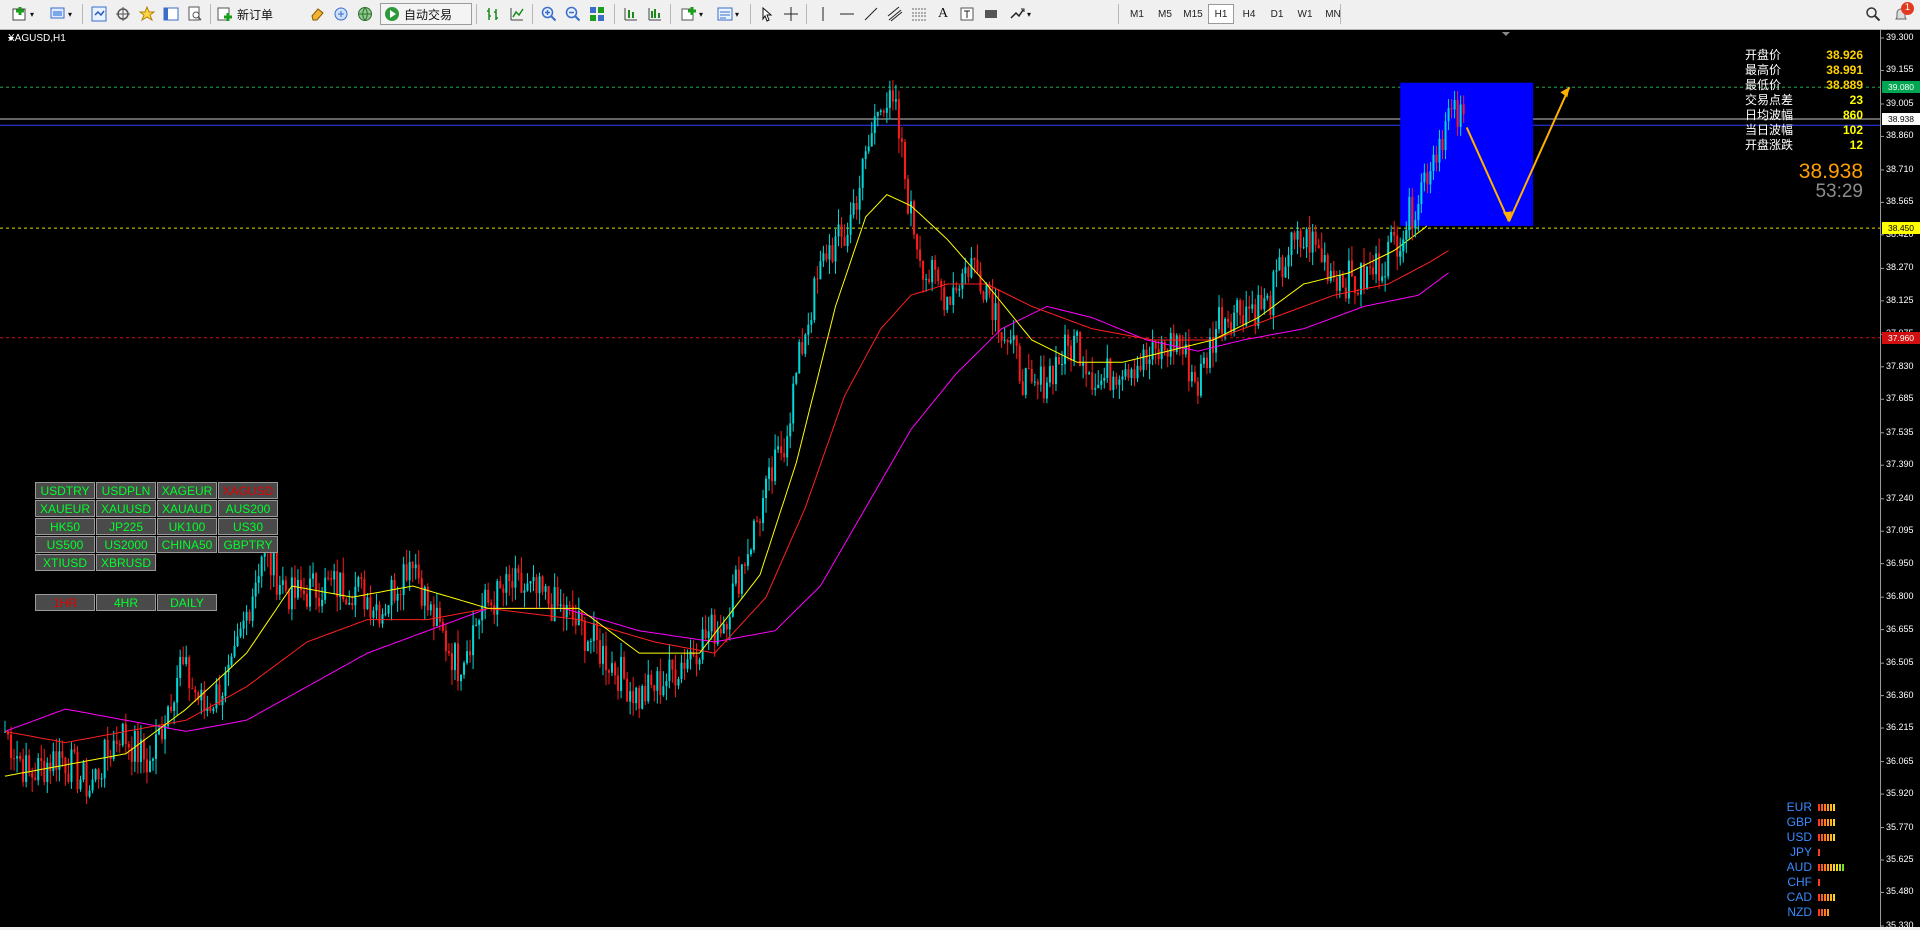  Describe the element at coordinates (248, 490) in the screenshot. I see `symbol-button-xagusd: XAGUSD` at that location.